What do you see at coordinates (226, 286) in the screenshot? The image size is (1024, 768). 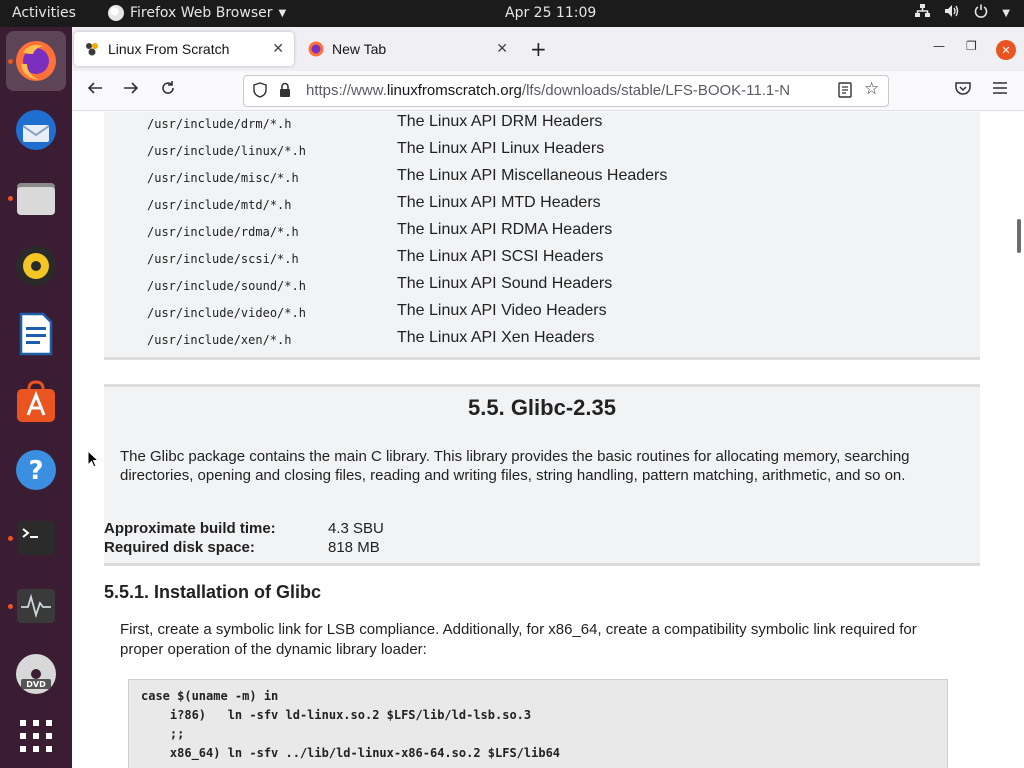 I see `header-path: /usr/include/sound/*.h` at bounding box center [226, 286].